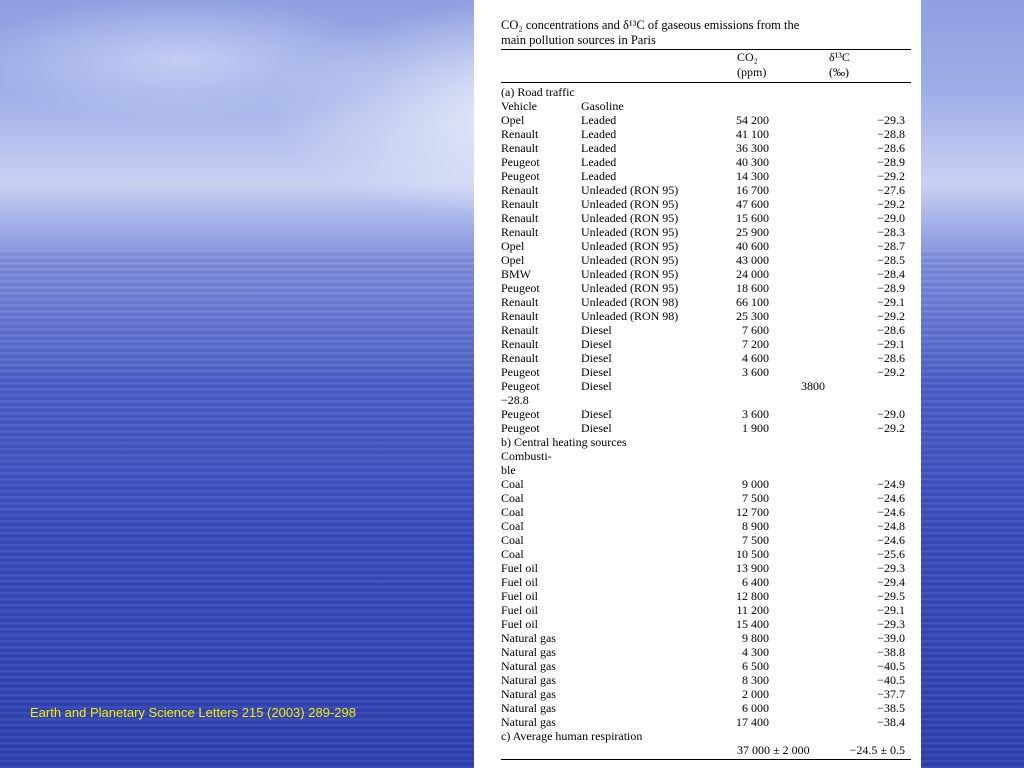 This screenshot has width=1024, height=768. What do you see at coordinates (706, 759) in the screenshot?
I see `bottom-rule` at bounding box center [706, 759].